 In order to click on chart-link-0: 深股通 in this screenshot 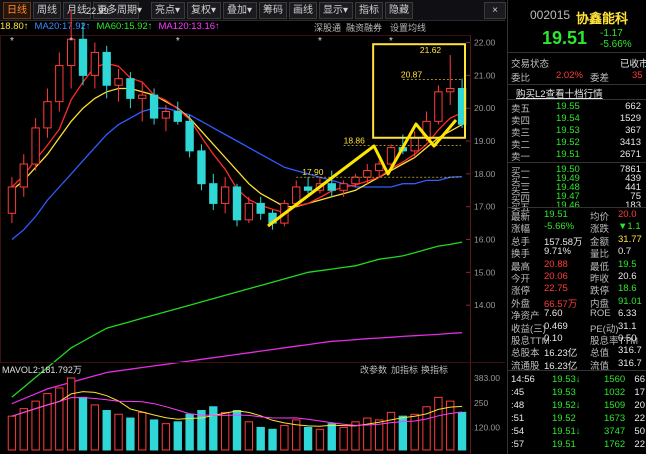, I will do `click(327, 28)`.